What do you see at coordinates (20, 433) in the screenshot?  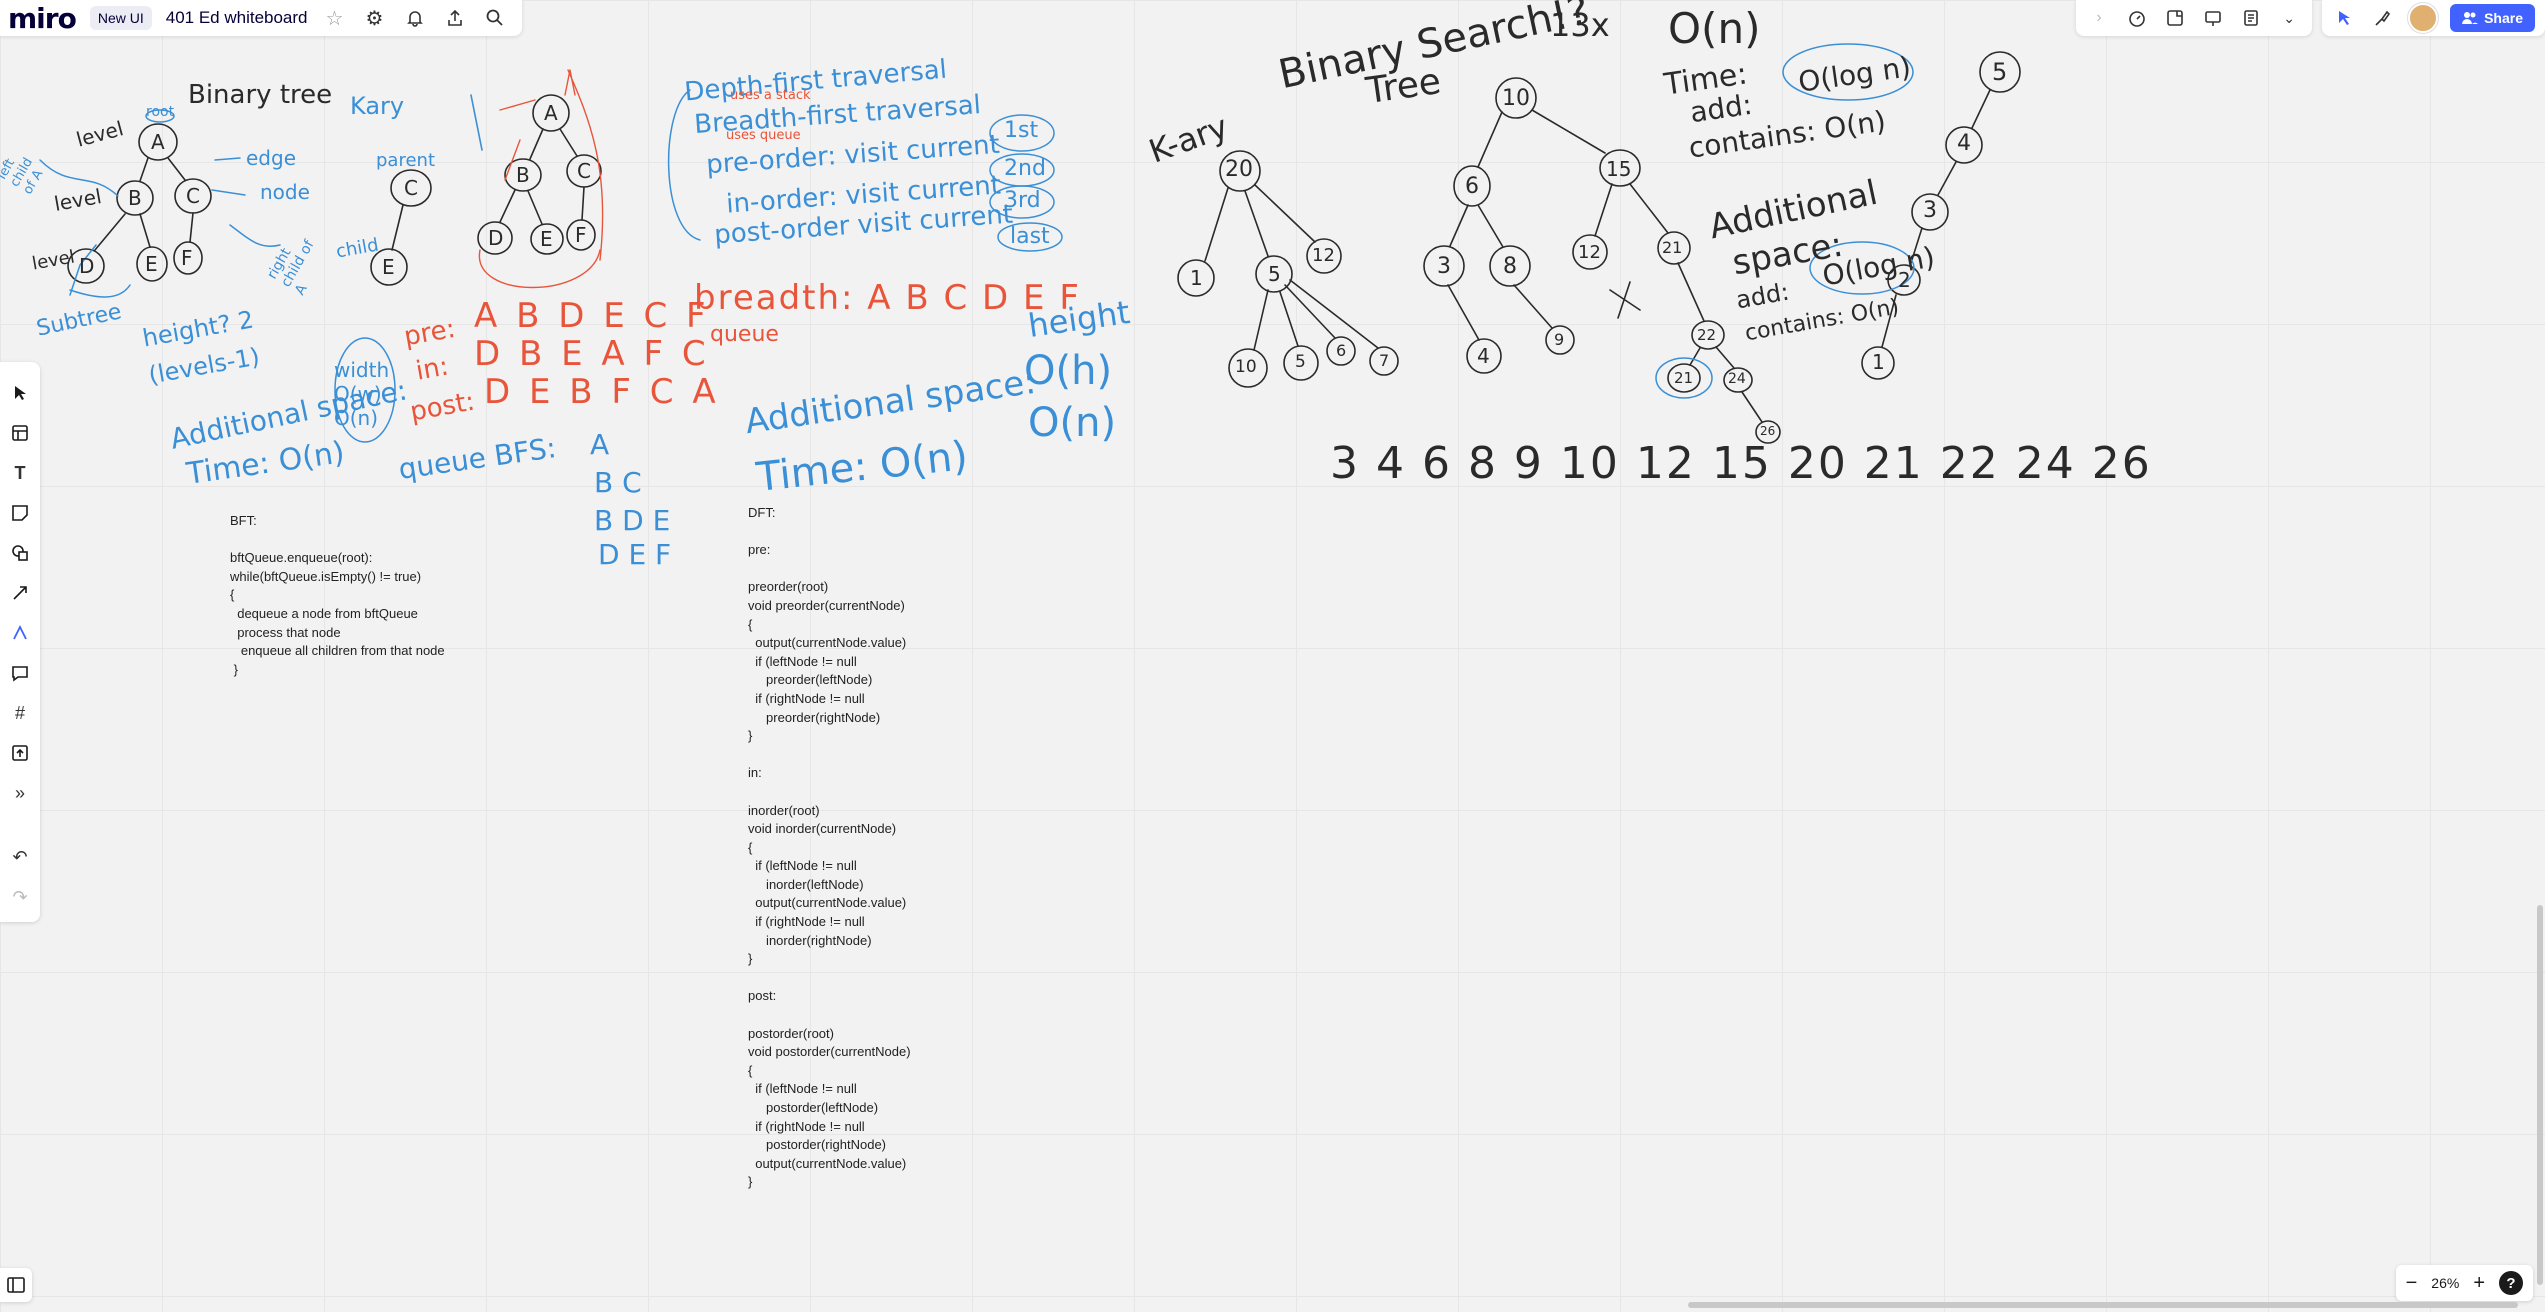 I see `templates-icon` at bounding box center [20, 433].